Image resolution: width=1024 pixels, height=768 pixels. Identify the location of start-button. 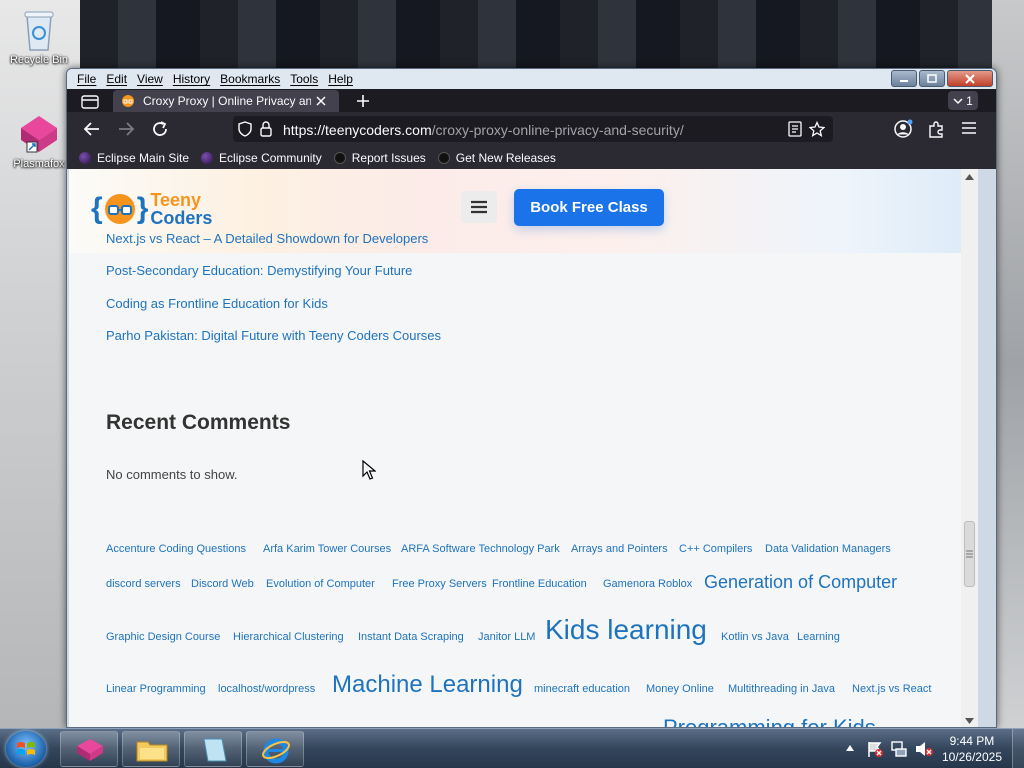
(26, 749).